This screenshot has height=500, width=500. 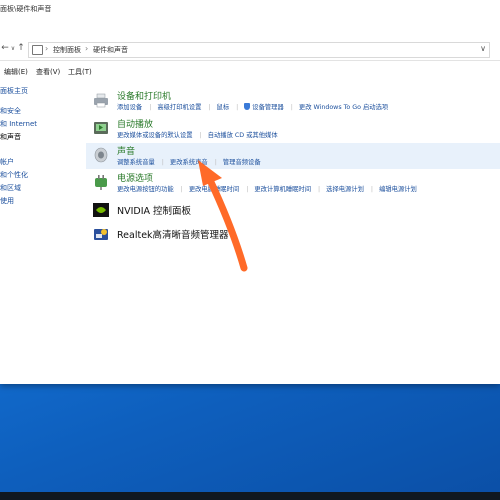 I want to click on category-nvidia: NVIDIA 控制面板, so click(x=294, y=211).